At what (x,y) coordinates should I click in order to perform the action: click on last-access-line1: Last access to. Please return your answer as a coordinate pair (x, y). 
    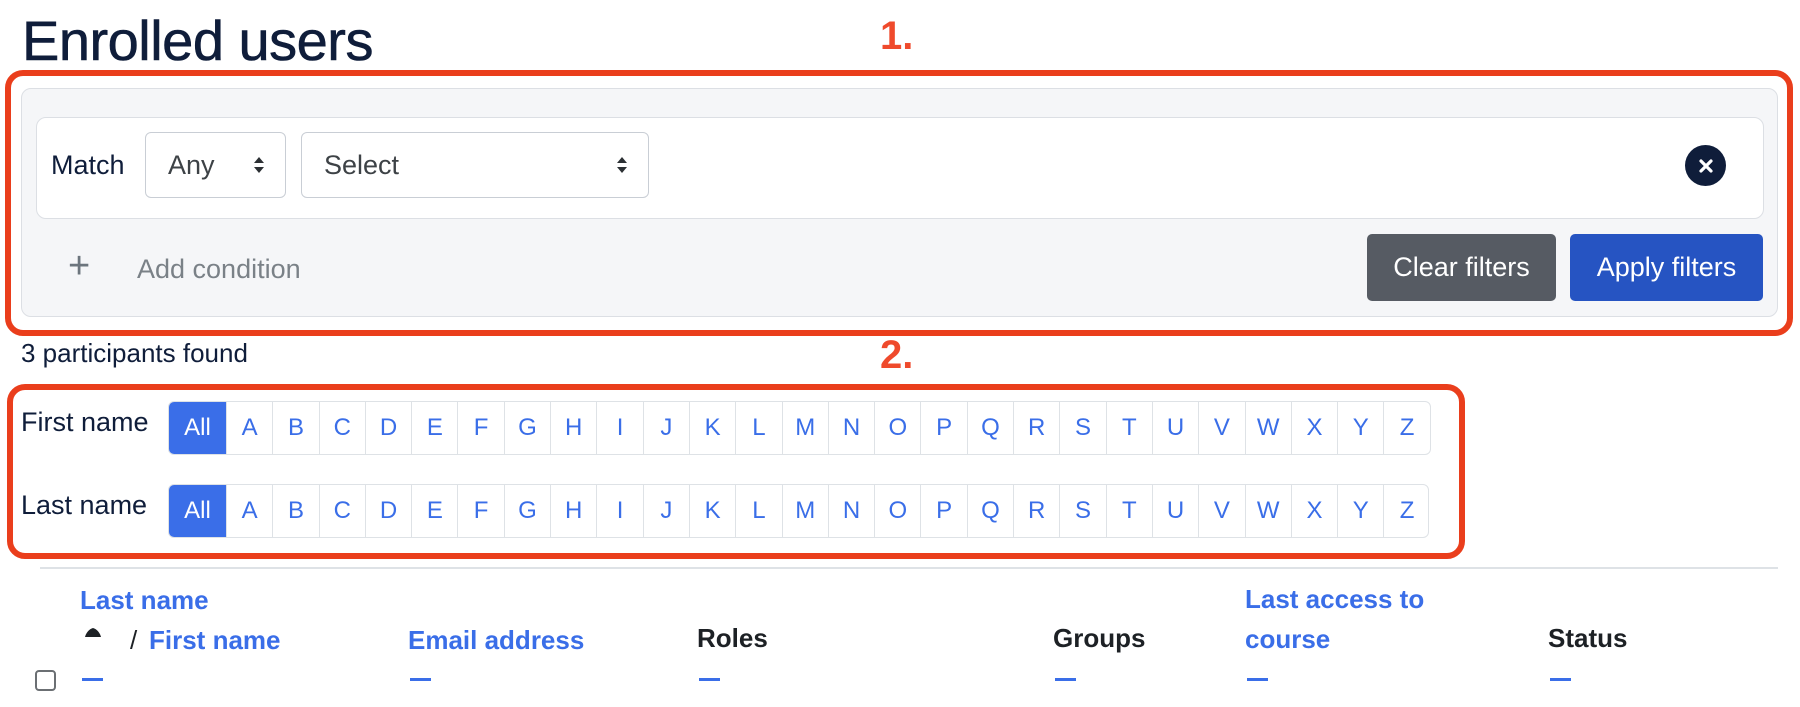
    Looking at the image, I should click on (1335, 599).